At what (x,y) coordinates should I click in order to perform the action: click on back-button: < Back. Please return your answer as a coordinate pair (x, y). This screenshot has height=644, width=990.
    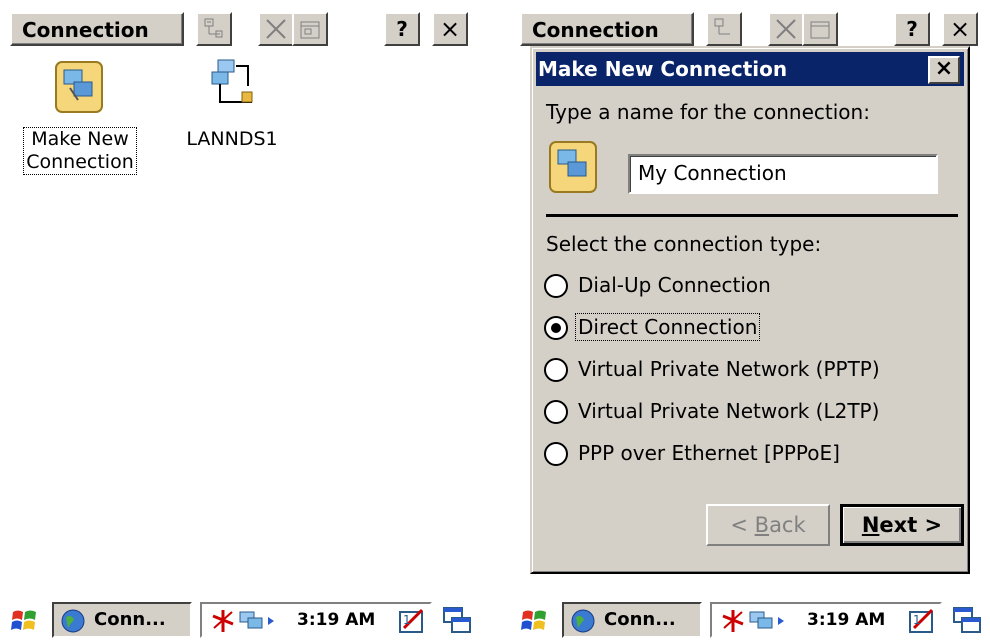
    Looking at the image, I should click on (768, 525).